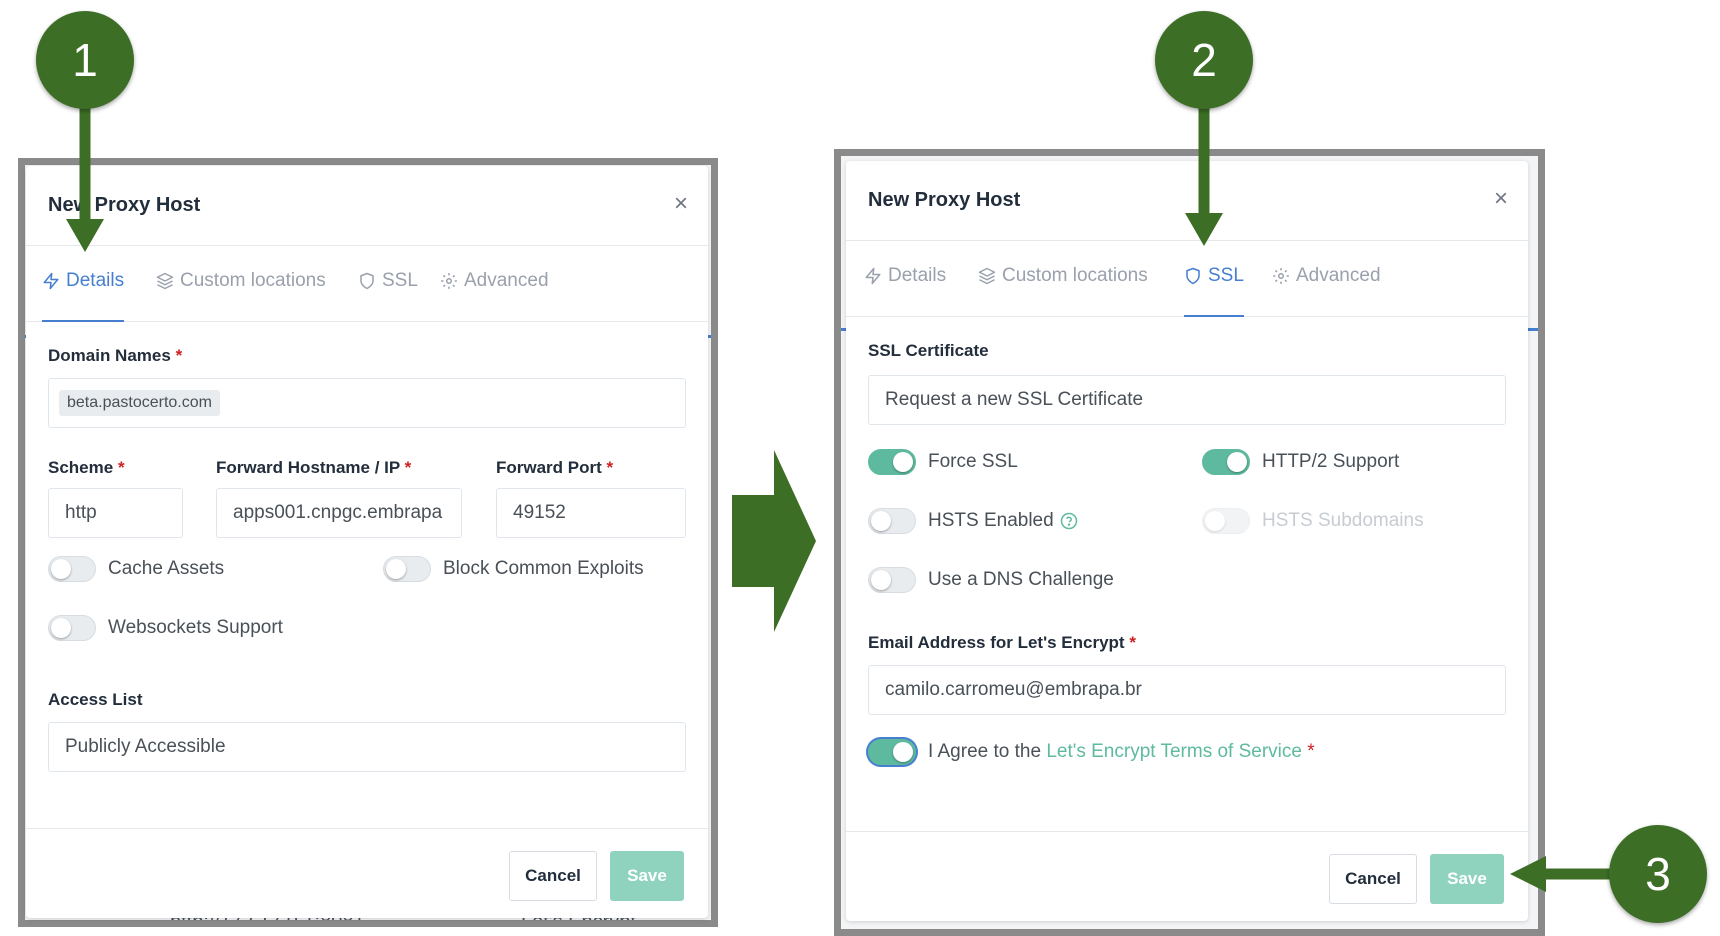  I want to click on cache-assets-label: Cache Assets, so click(166, 568).